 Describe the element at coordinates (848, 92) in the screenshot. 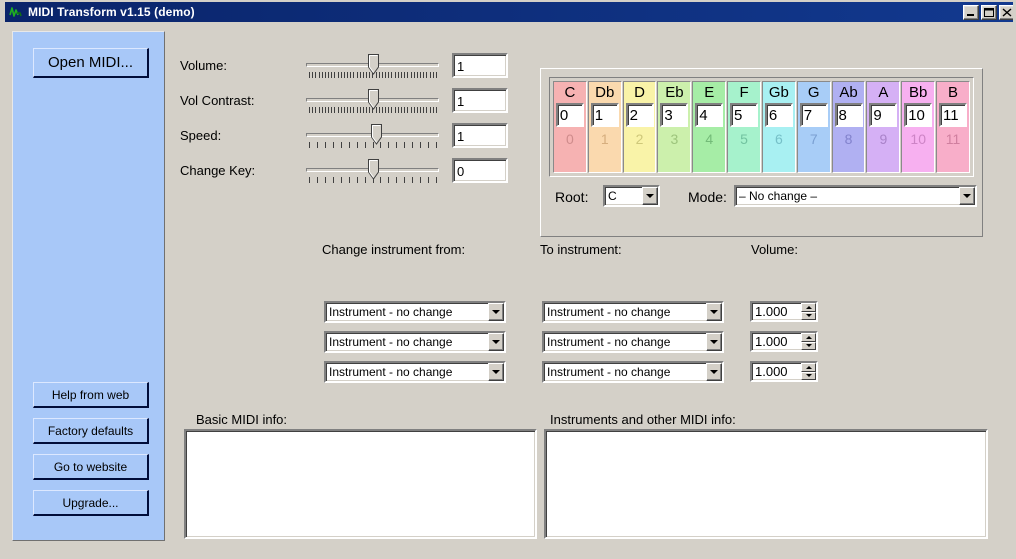

I see `note-name-label: Ab` at that location.